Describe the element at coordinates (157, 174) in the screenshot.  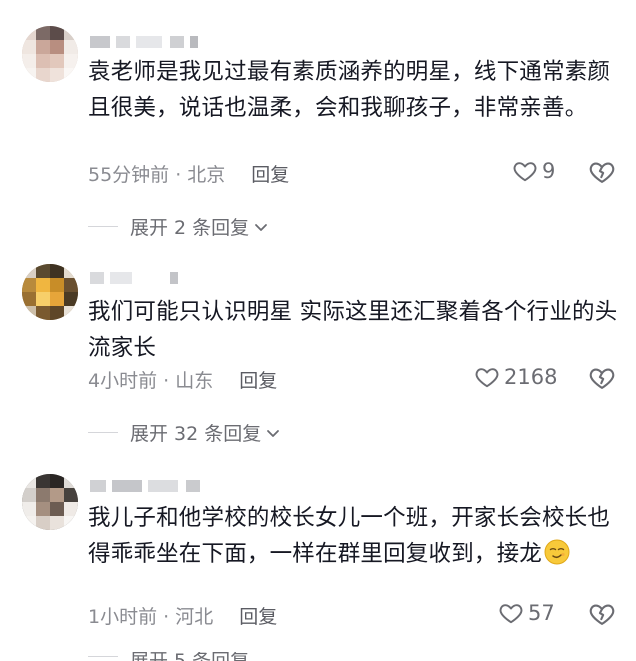
I see `comment-time-location: 55分钟前 · 北京` at that location.